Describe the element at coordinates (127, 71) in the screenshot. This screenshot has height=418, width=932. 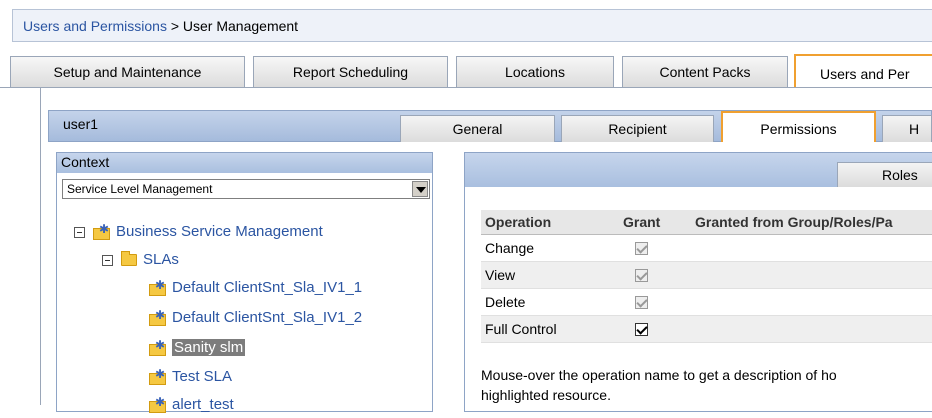
I see `tab-setup-and-maintenance: Setup and Maintenance` at that location.